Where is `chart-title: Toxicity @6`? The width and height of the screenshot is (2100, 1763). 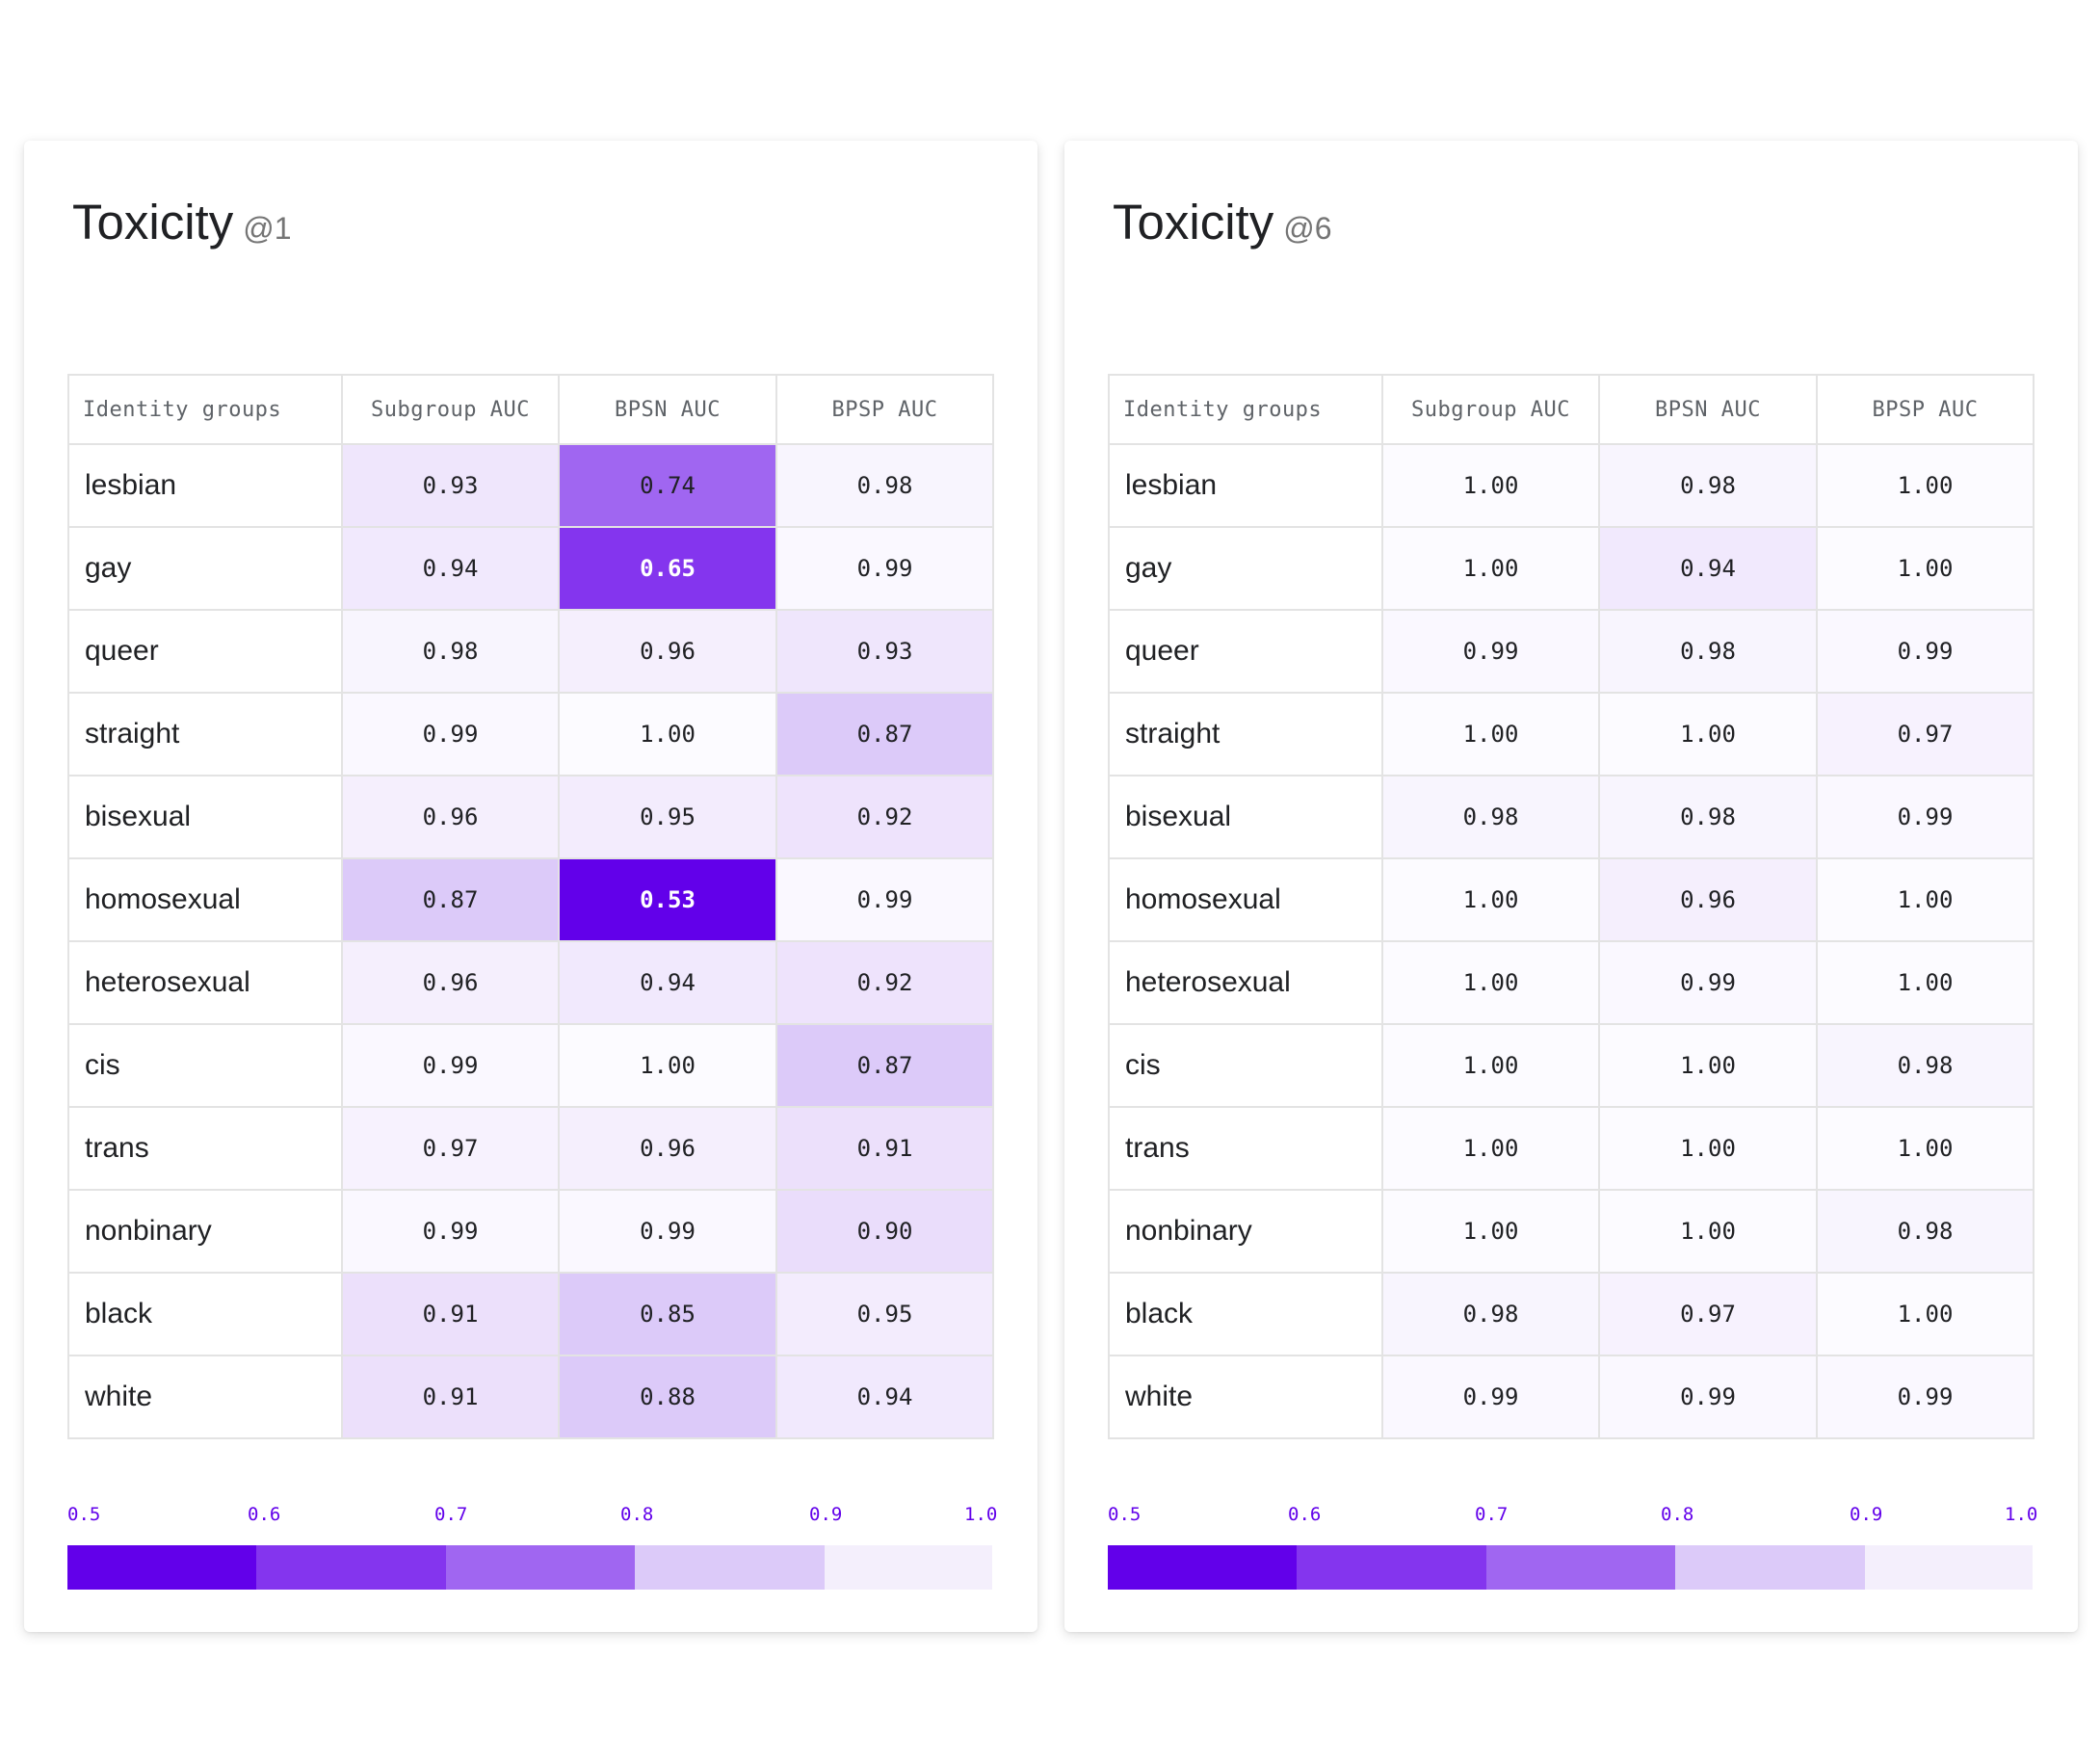 chart-title: Toxicity @6 is located at coordinates (1222, 222).